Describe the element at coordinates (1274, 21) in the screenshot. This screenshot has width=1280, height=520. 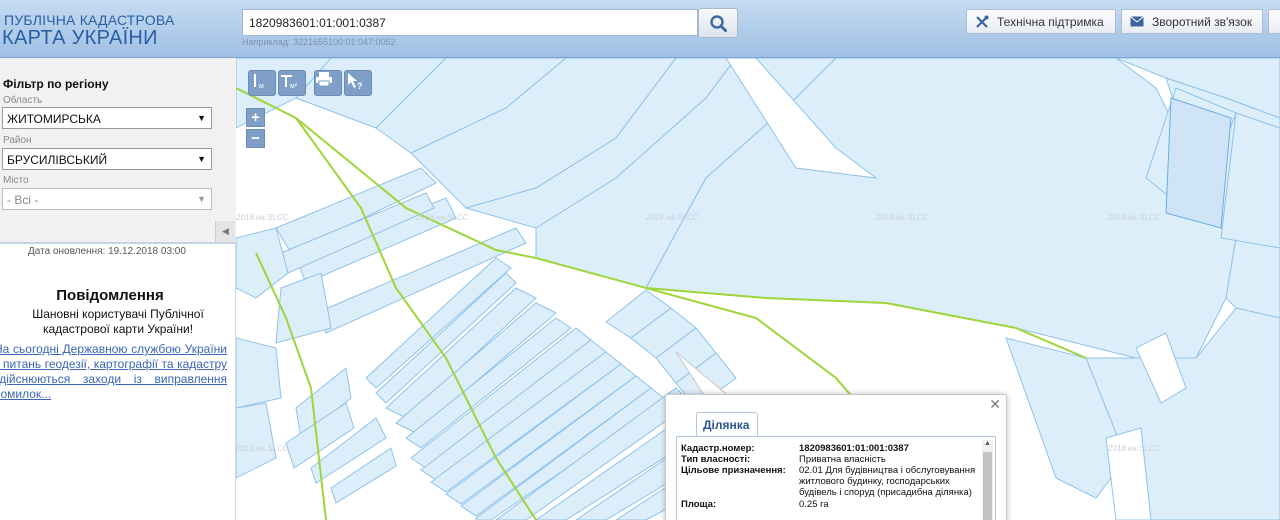
I see `header-extra-button` at that location.